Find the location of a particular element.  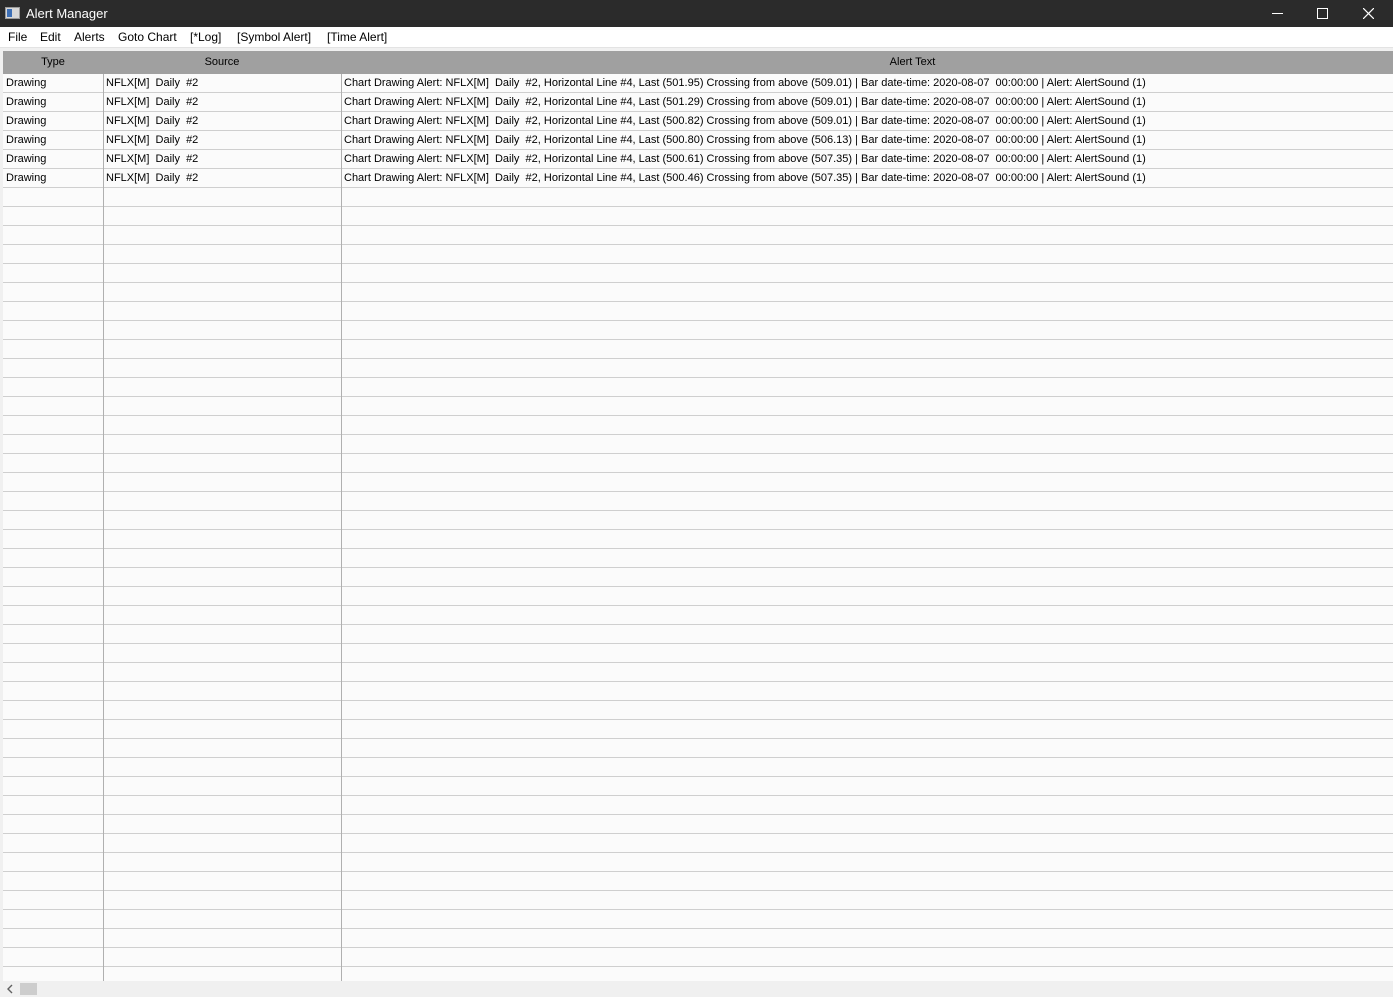

menu-log: [*Log] is located at coordinates (205, 37).